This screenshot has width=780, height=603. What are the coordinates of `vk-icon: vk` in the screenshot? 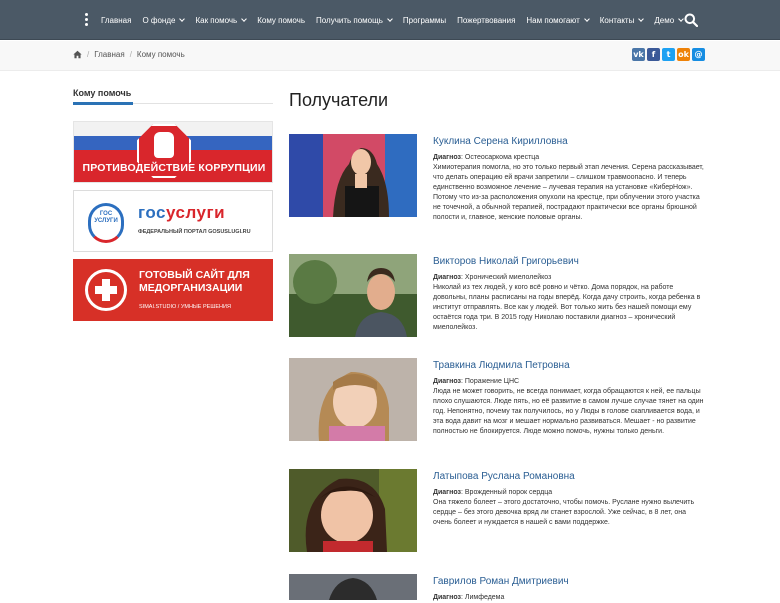 It's located at (638, 54).